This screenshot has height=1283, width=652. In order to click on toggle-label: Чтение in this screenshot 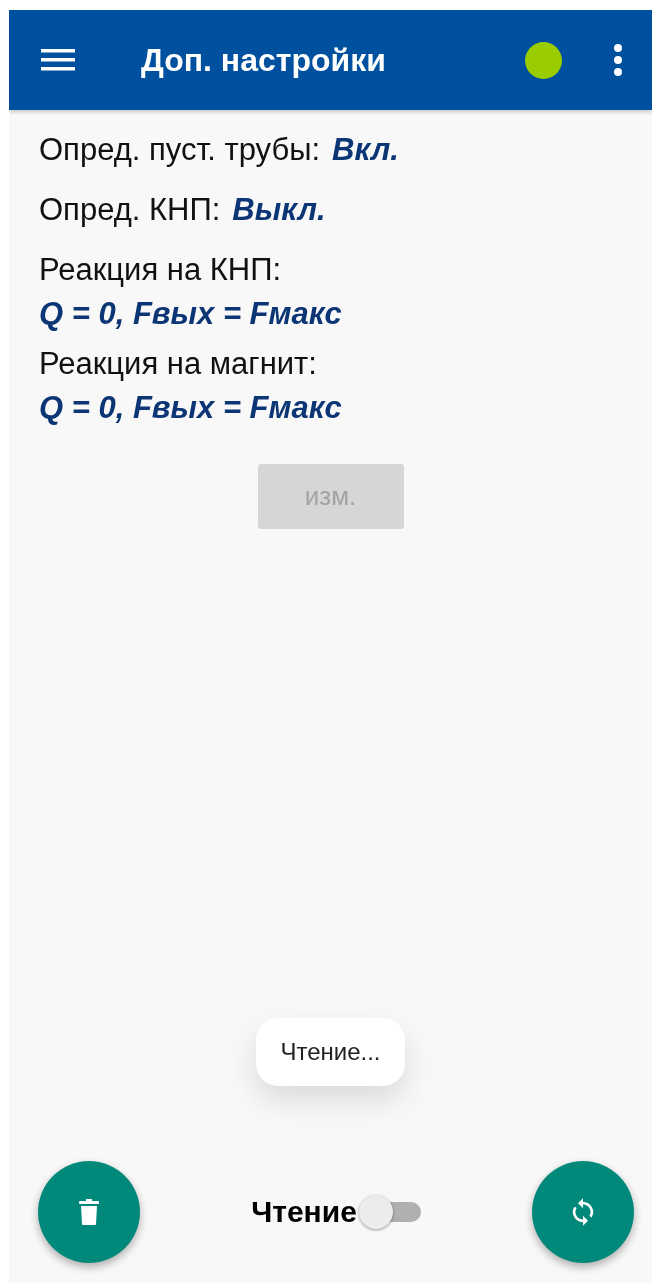, I will do `click(304, 1212)`.